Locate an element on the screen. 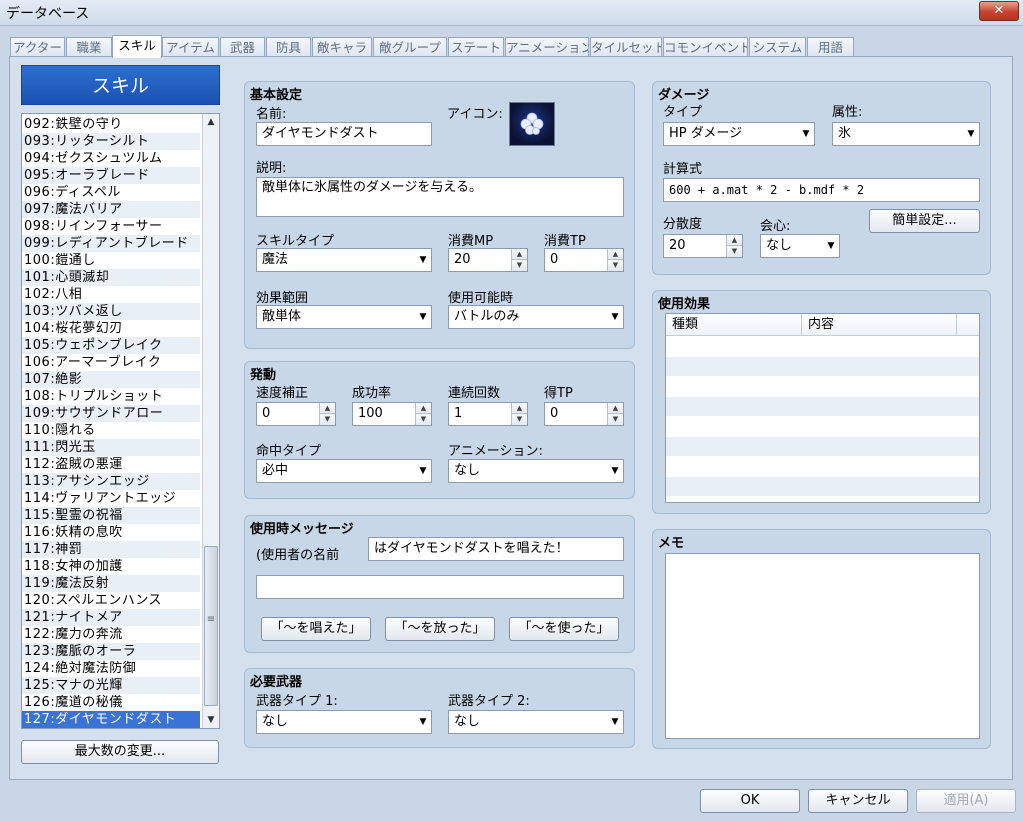  speed-stepper: 0 ▲ ▼ is located at coordinates (296, 414).